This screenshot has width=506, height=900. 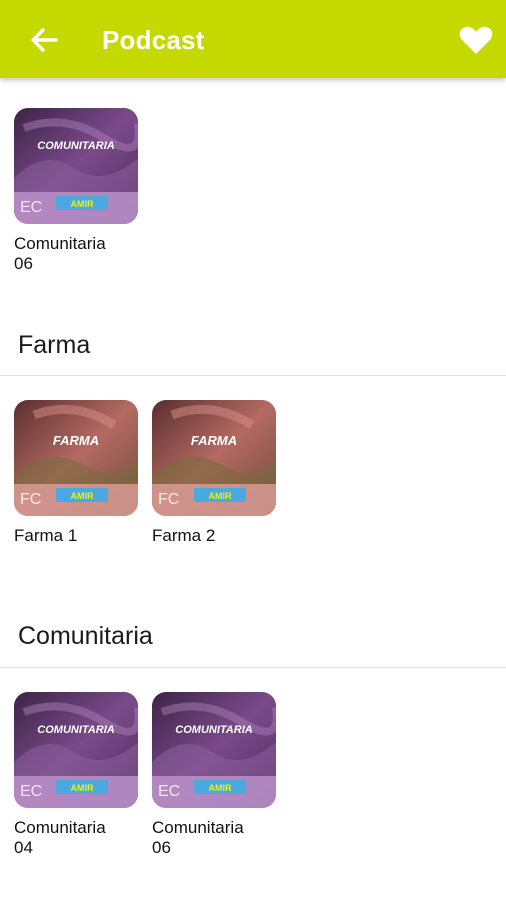 What do you see at coordinates (85, 636) in the screenshot?
I see `section-title: Comunitaria` at bounding box center [85, 636].